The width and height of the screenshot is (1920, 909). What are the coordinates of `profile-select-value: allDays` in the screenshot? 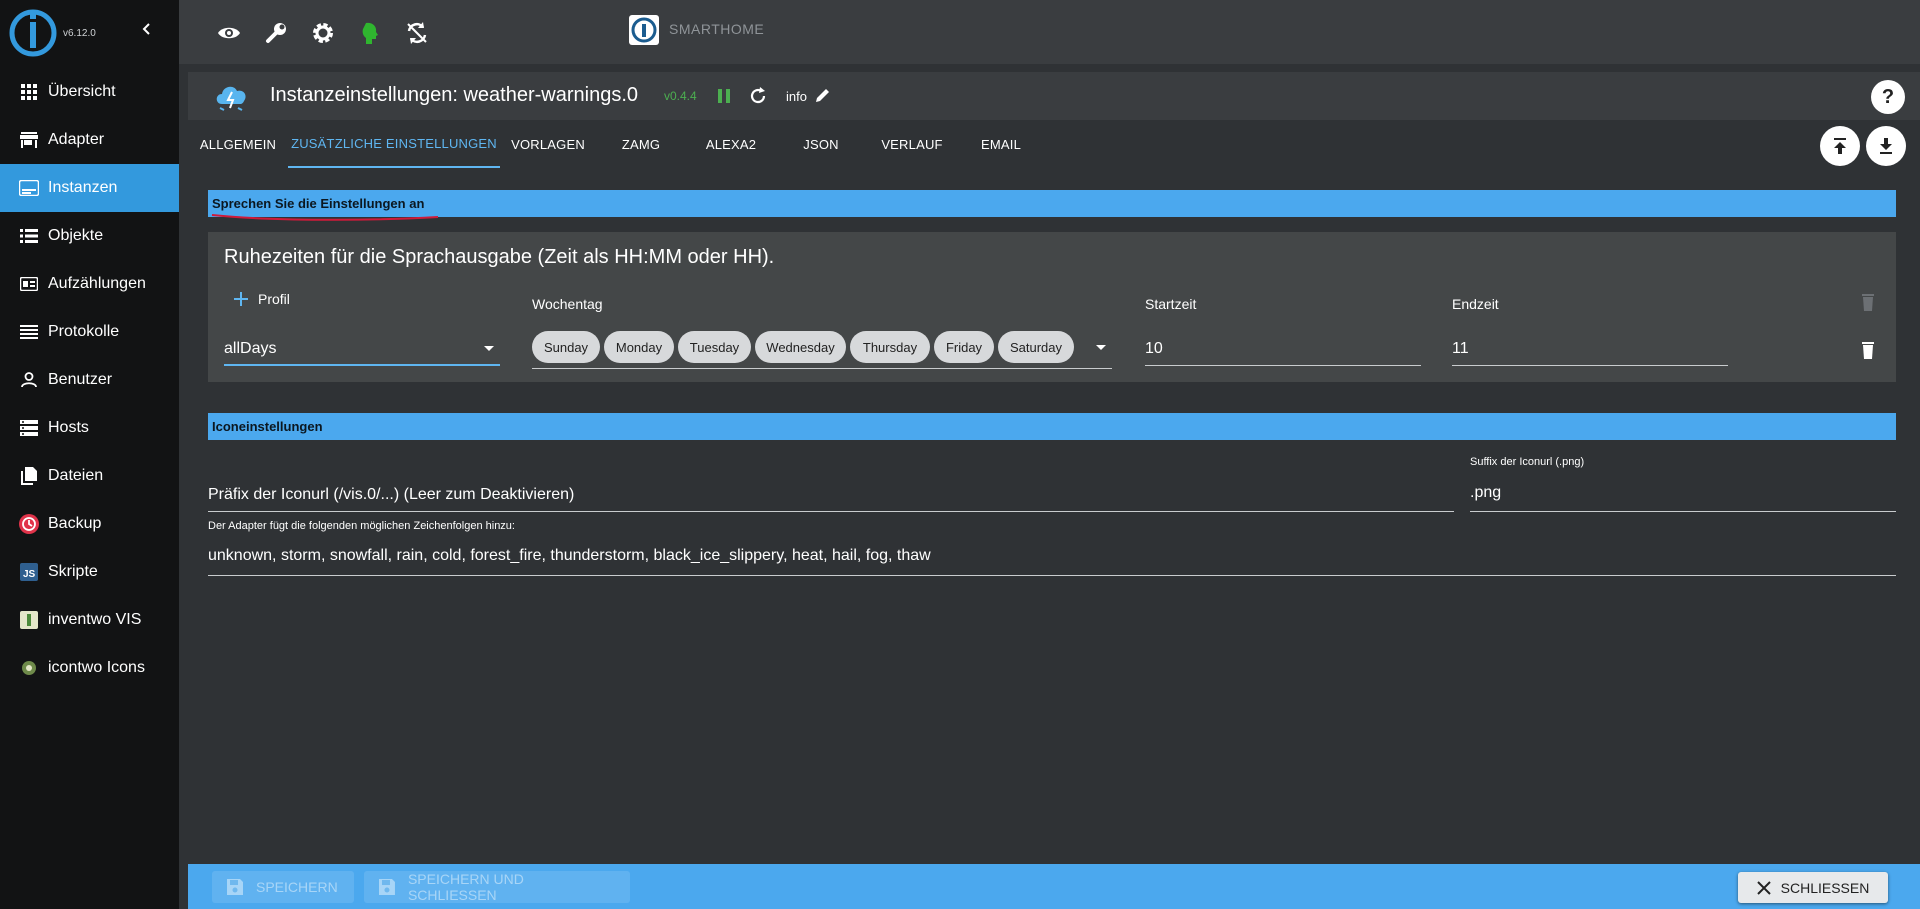 It's located at (250, 348).